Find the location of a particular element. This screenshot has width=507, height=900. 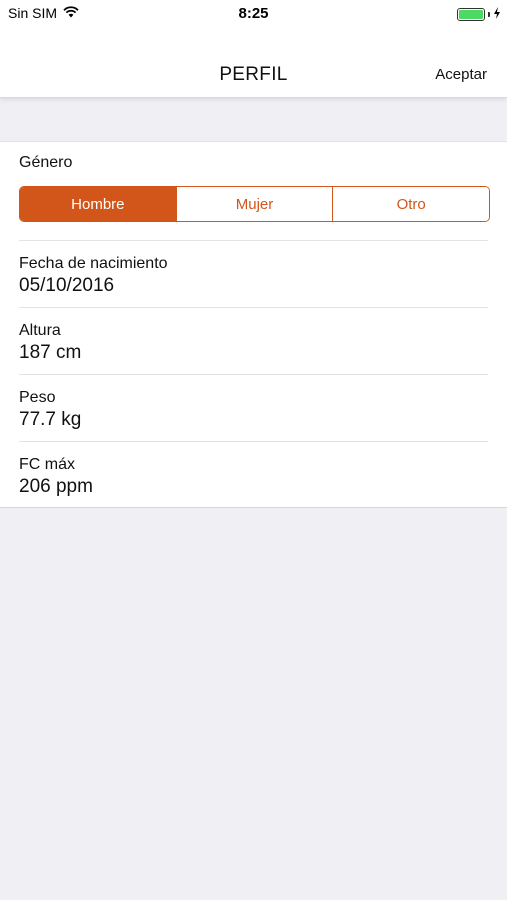

weight-value: 77.7 kg is located at coordinates (50, 419).